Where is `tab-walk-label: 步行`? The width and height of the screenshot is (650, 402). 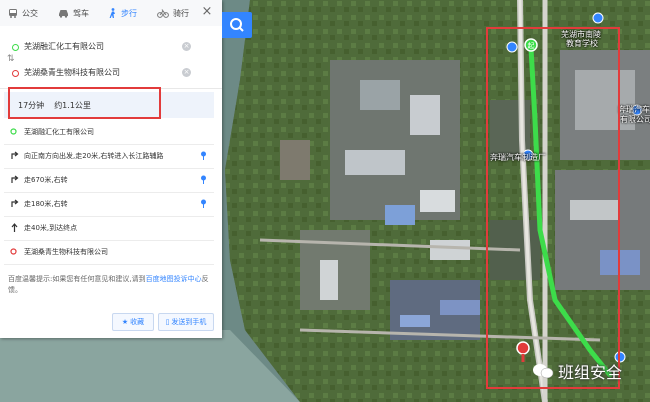
tab-walk-label: 步行 is located at coordinates (129, 13).